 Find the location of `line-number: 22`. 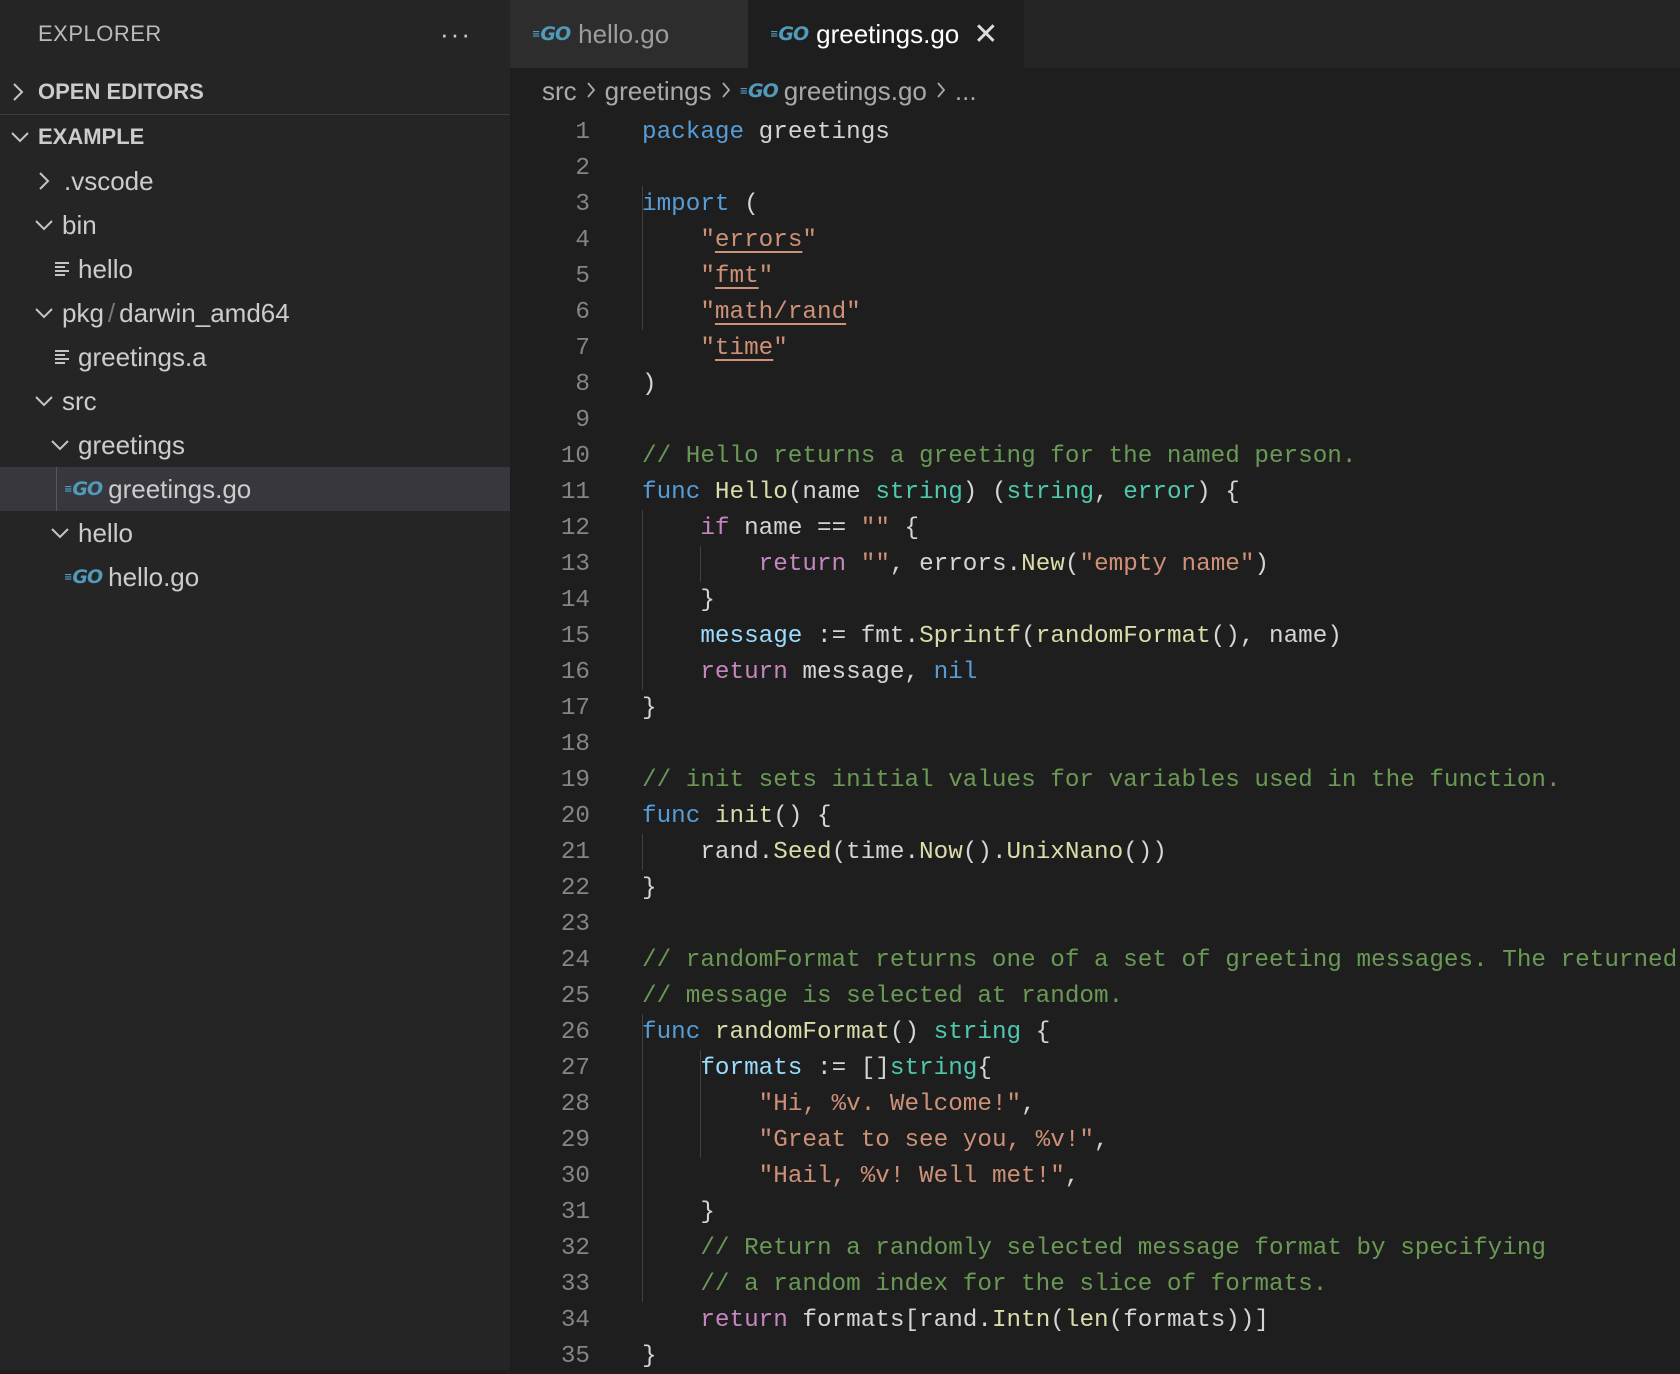

line-number: 22 is located at coordinates (575, 888).